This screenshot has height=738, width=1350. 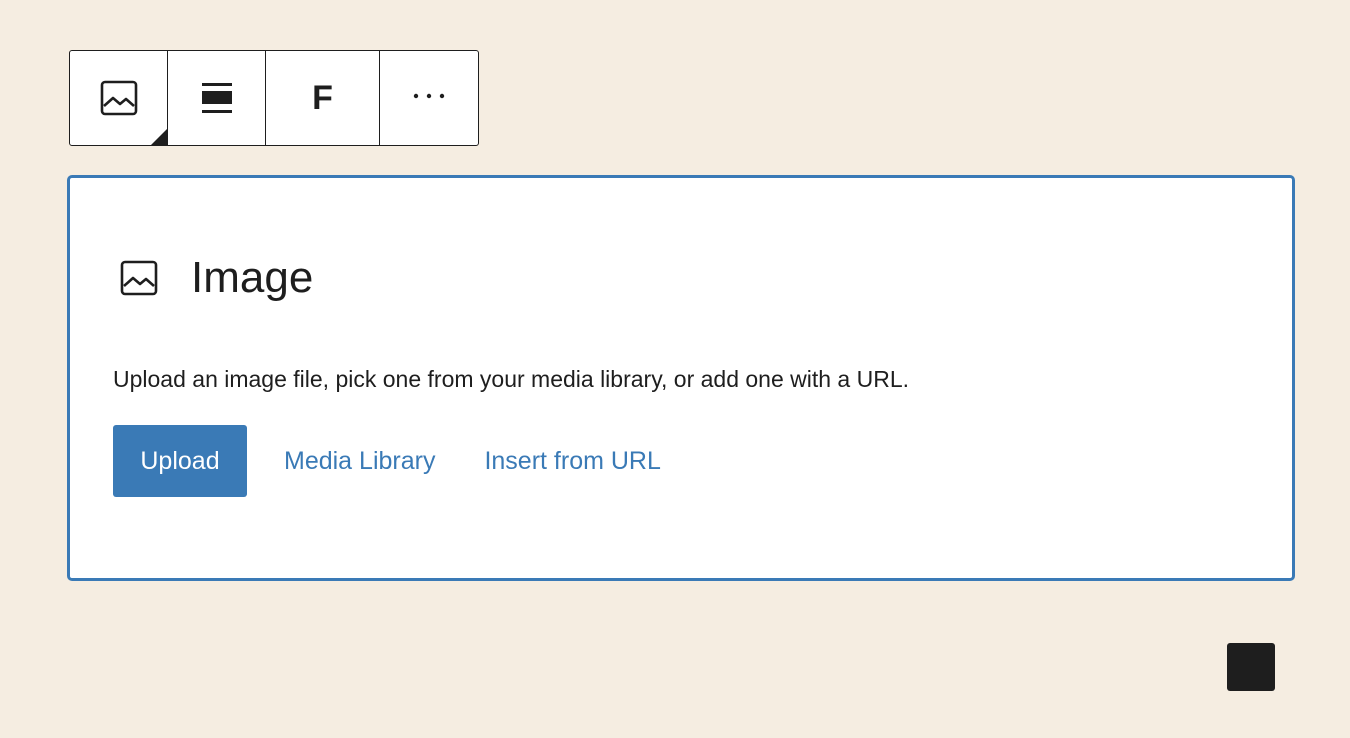 What do you see at coordinates (429, 91) in the screenshot?
I see `more-horizontal-icon` at bounding box center [429, 91].